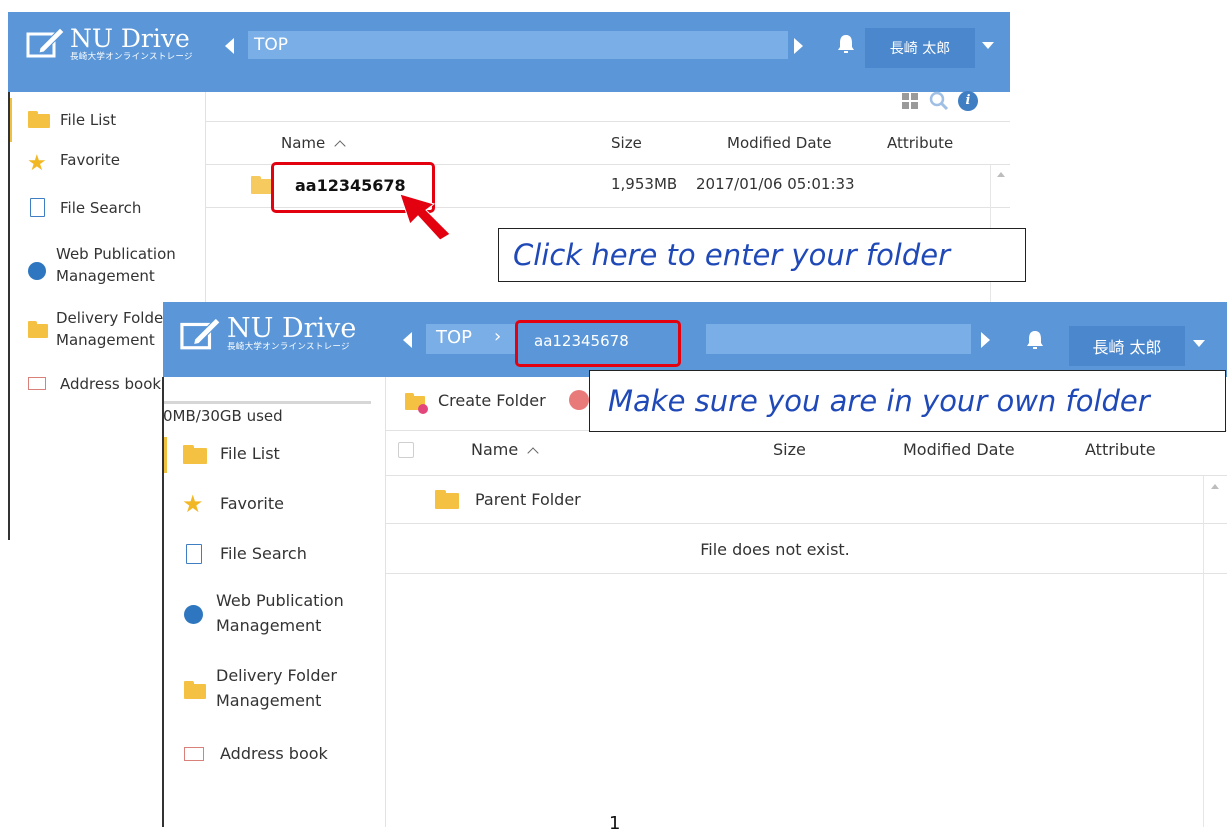 Image resolution: width=1227 pixels, height=834 pixels. I want to click on highlight-current-folder-box, so click(598, 343).